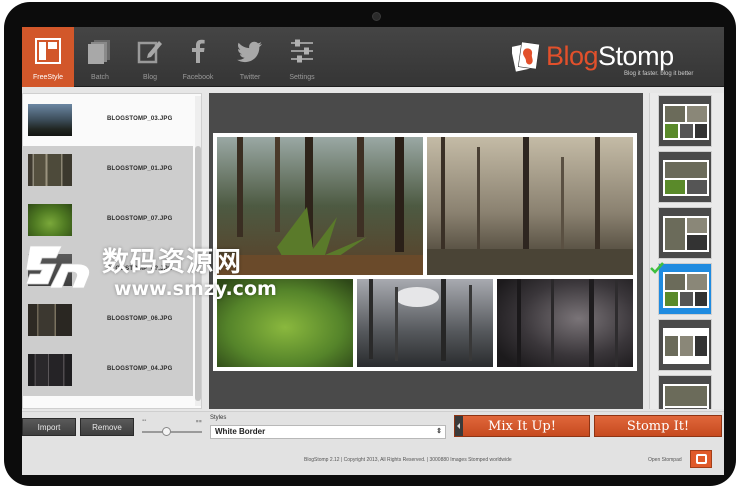 The image size is (740, 488). I want to click on file-name: BLOGSTOMP_01.JPG, so click(140, 169).